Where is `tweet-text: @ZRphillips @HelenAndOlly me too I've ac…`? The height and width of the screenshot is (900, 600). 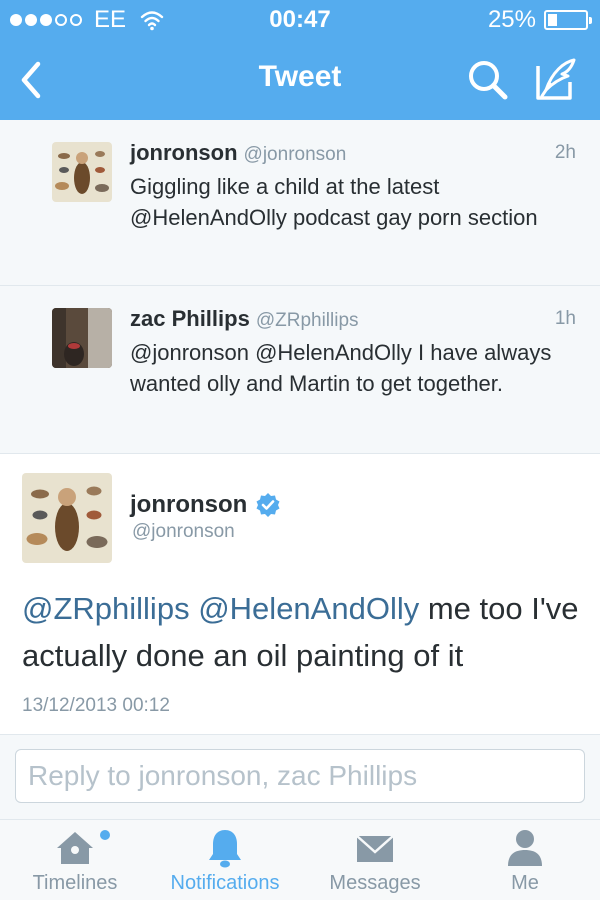
tweet-text: @ZRphillips @HelenAndOlly me too I've ac… is located at coordinates (302, 632).